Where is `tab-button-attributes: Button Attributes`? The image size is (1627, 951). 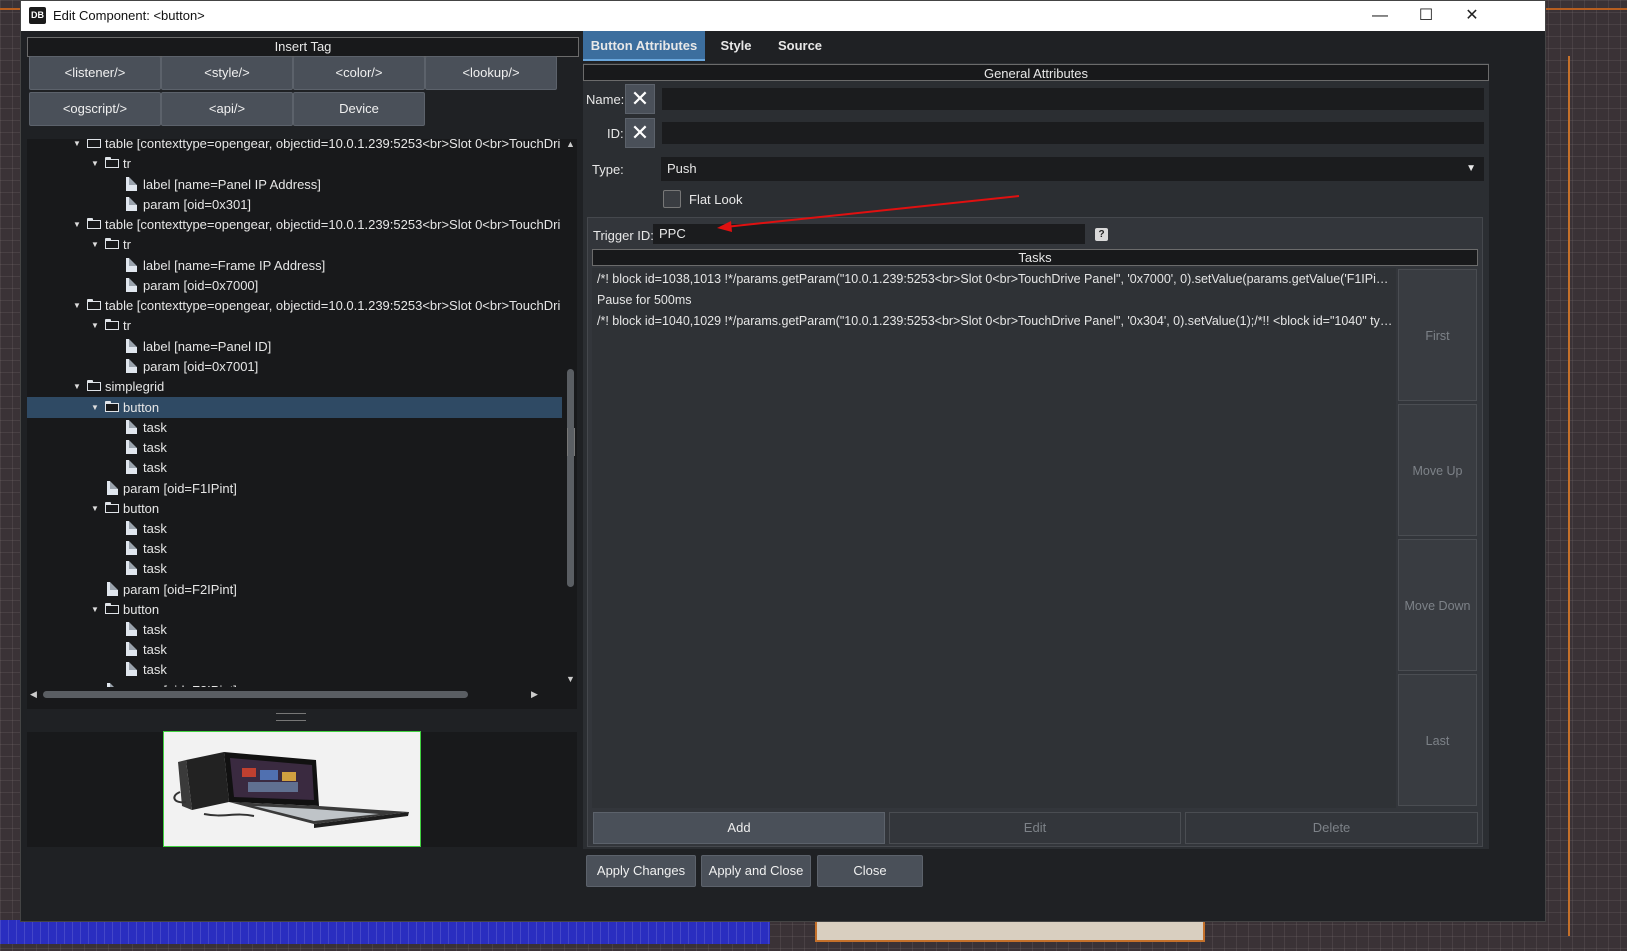 tab-button-attributes: Button Attributes is located at coordinates (644, 46).